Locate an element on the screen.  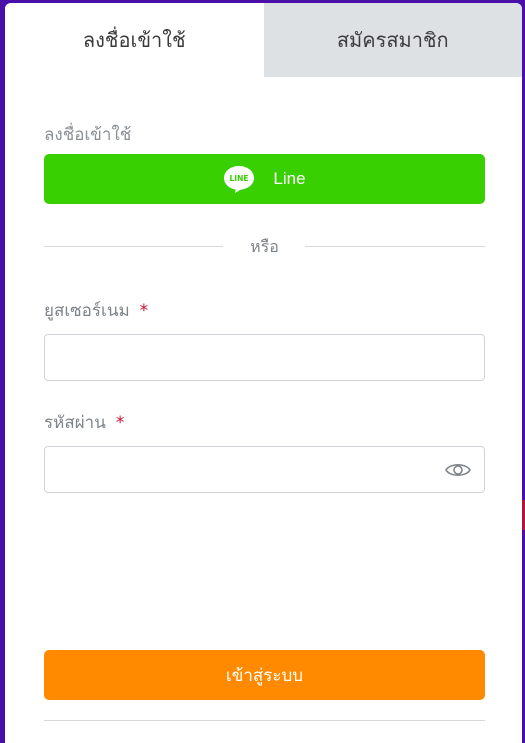
or-divider: หรือ is located at coordinates (264, 246).